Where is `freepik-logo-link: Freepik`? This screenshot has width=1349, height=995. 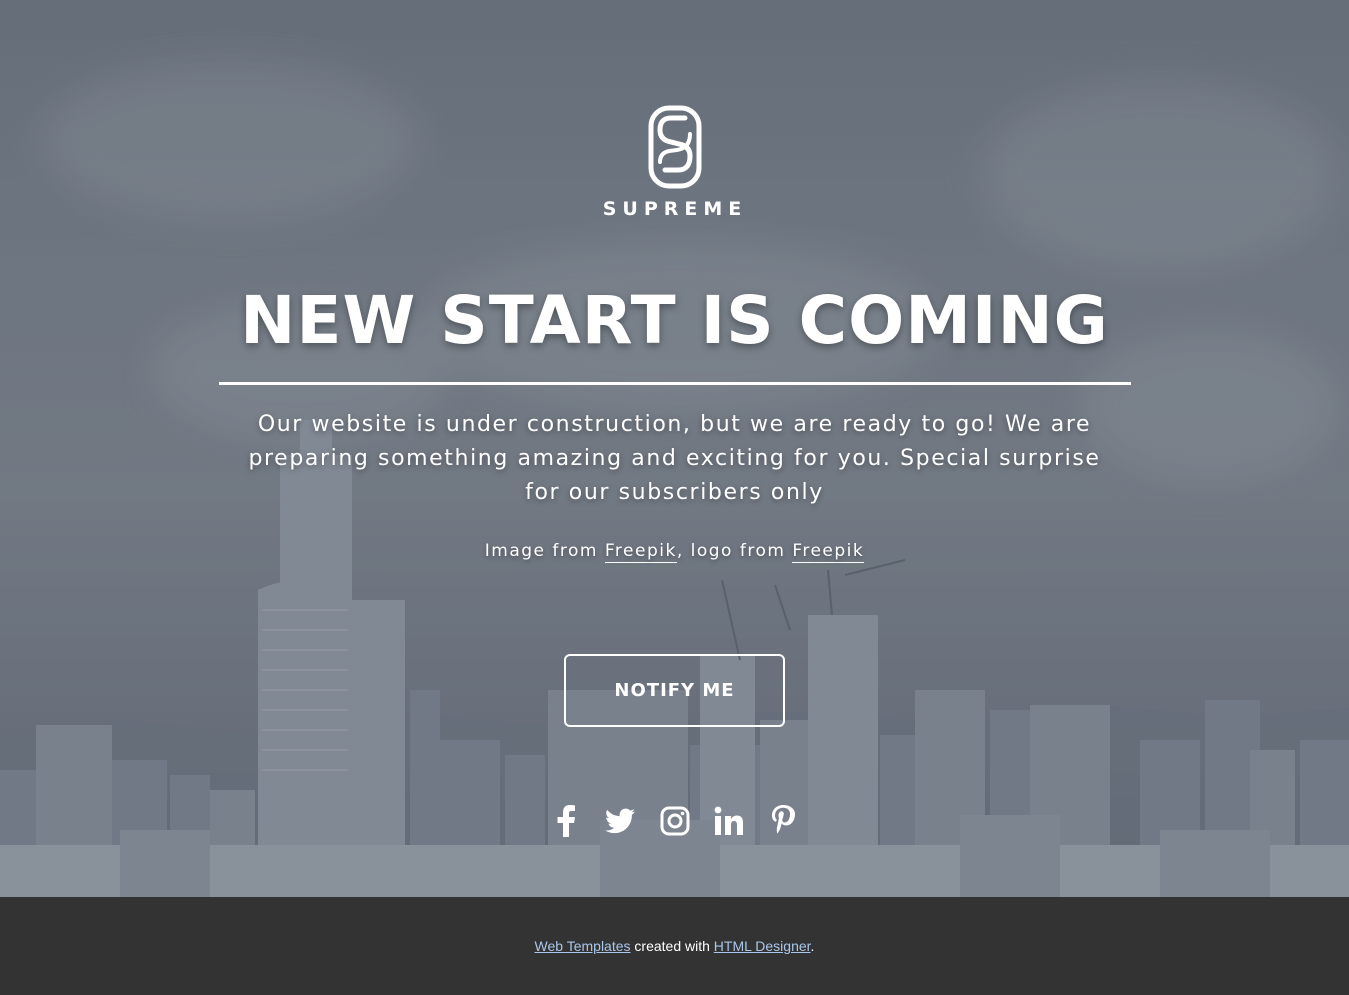
freepik-logo-link: Freepik is located at coordinates (828, 552).